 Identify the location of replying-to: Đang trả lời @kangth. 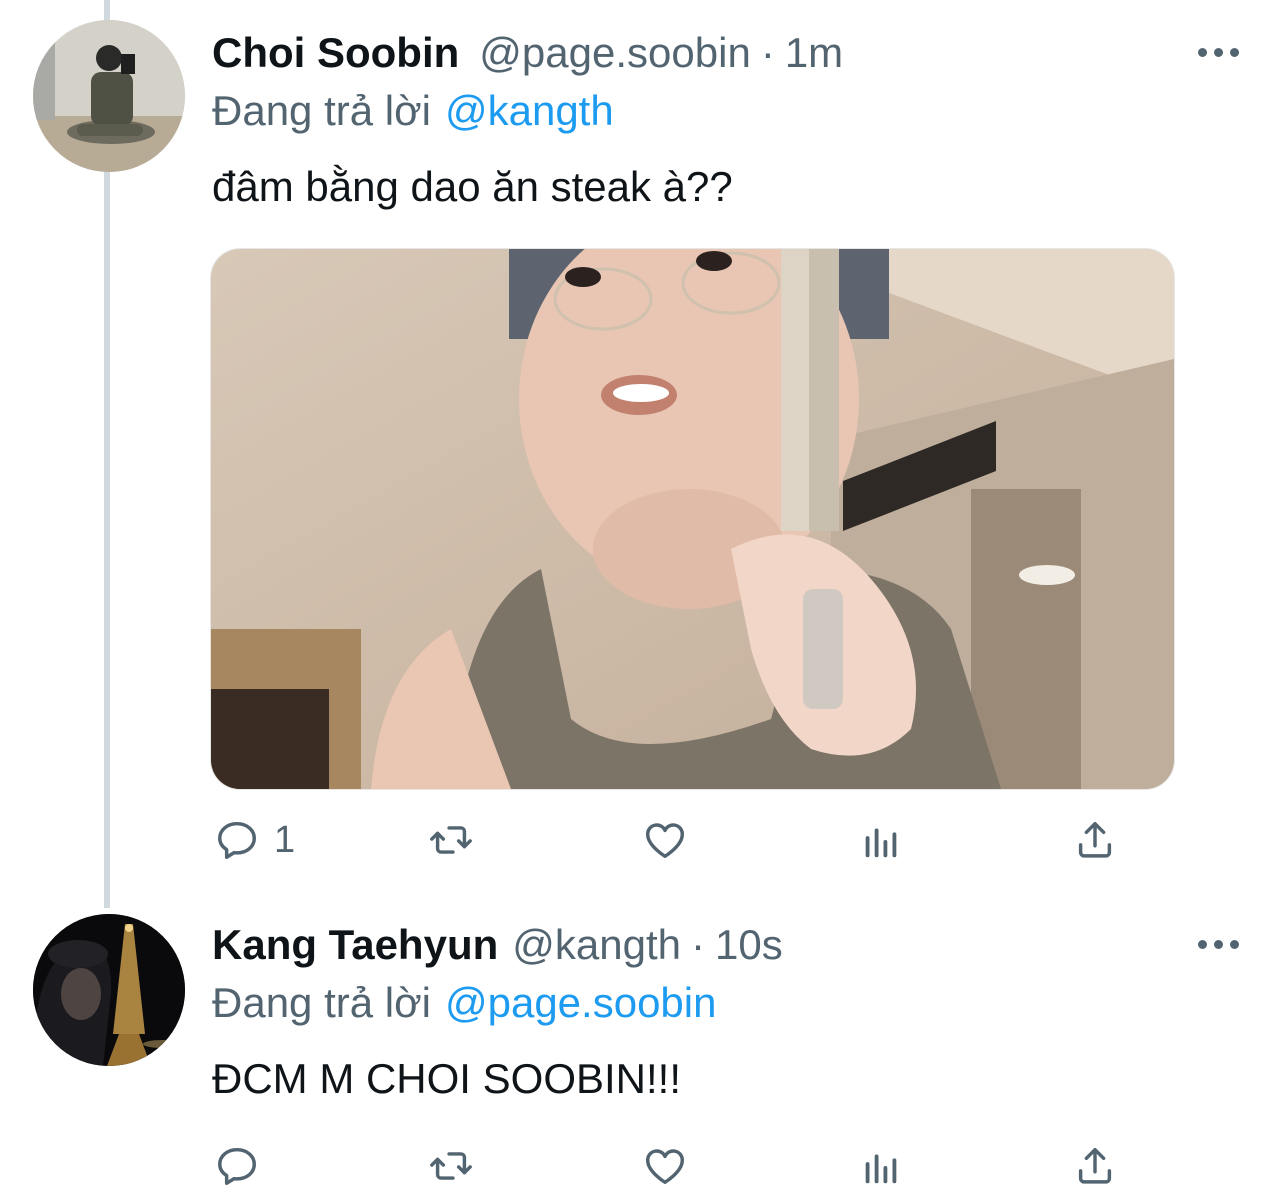
(413, 111).